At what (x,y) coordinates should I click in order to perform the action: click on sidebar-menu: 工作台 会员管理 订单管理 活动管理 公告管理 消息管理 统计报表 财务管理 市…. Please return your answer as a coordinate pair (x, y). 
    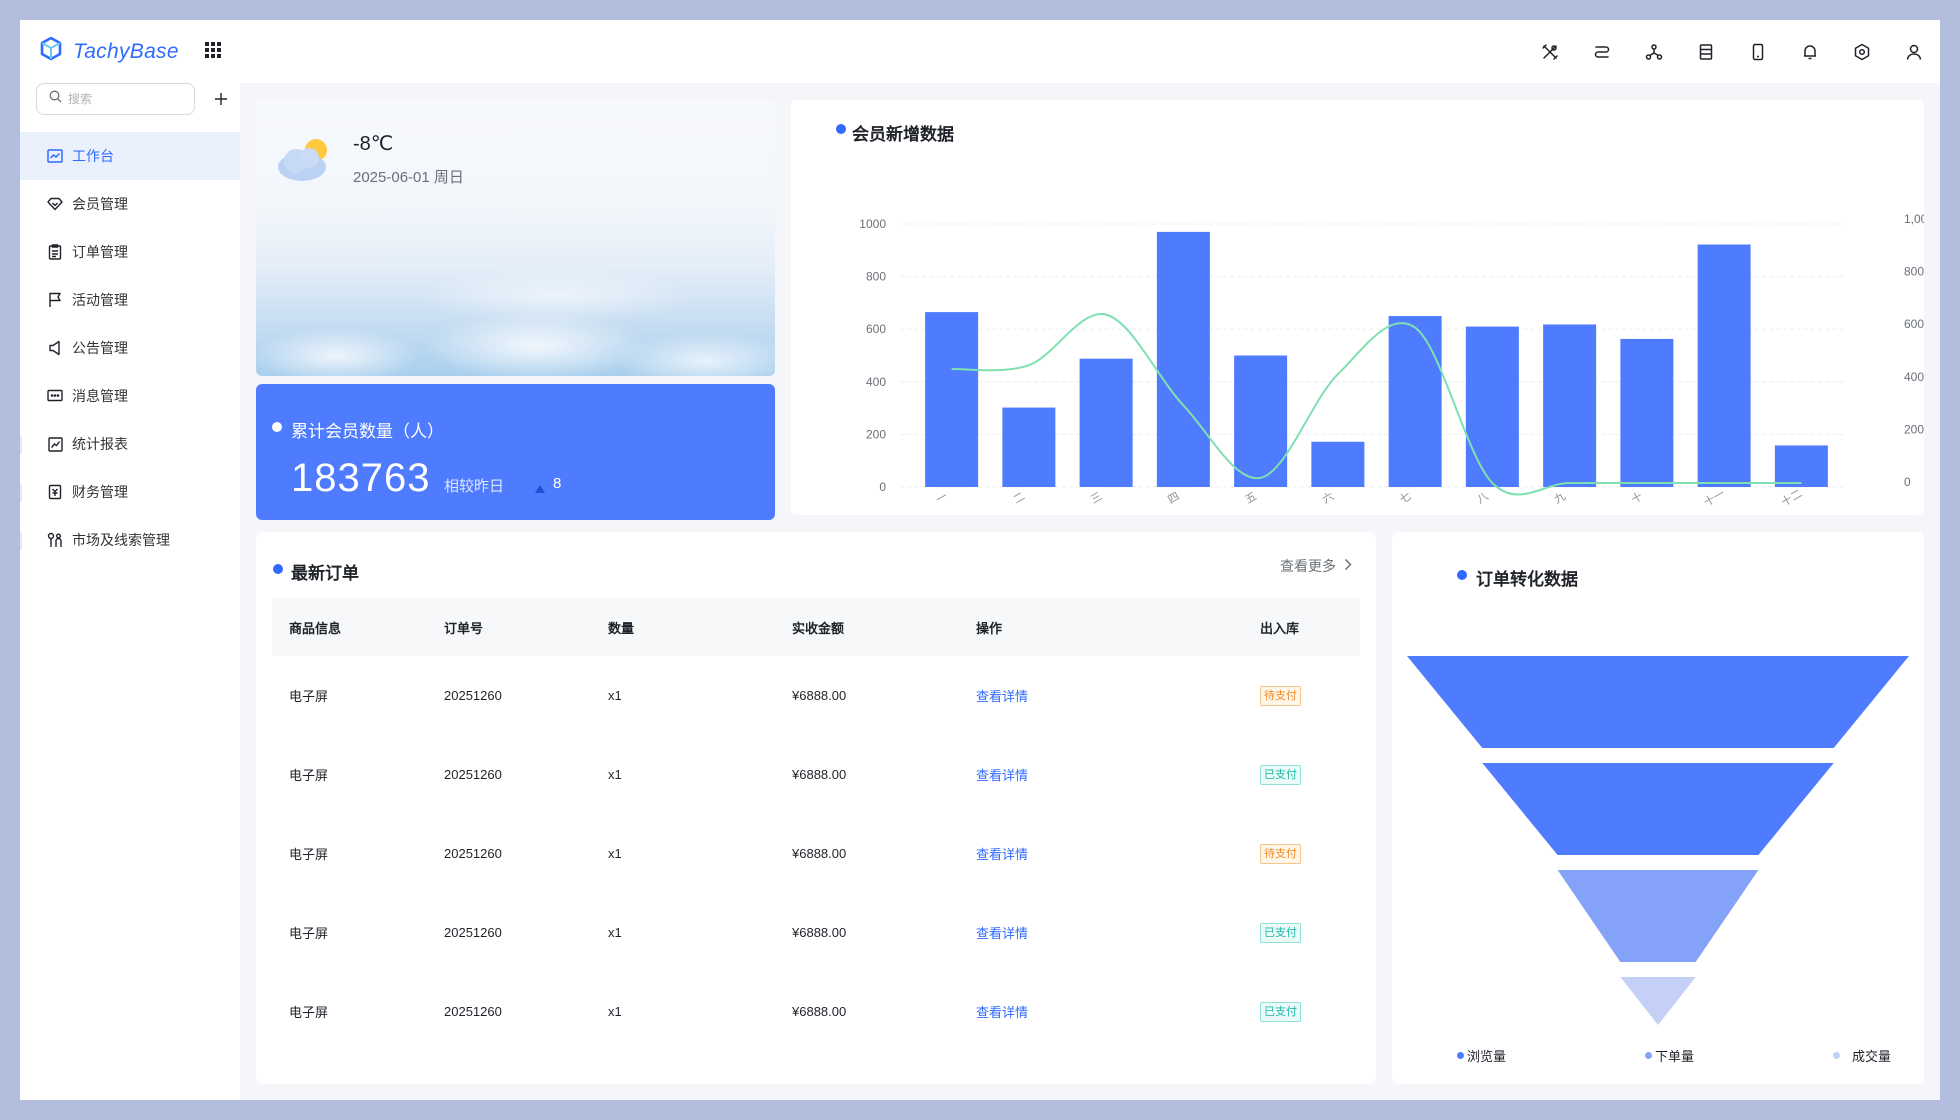
    Looking at the image, I should click on (130, 348).